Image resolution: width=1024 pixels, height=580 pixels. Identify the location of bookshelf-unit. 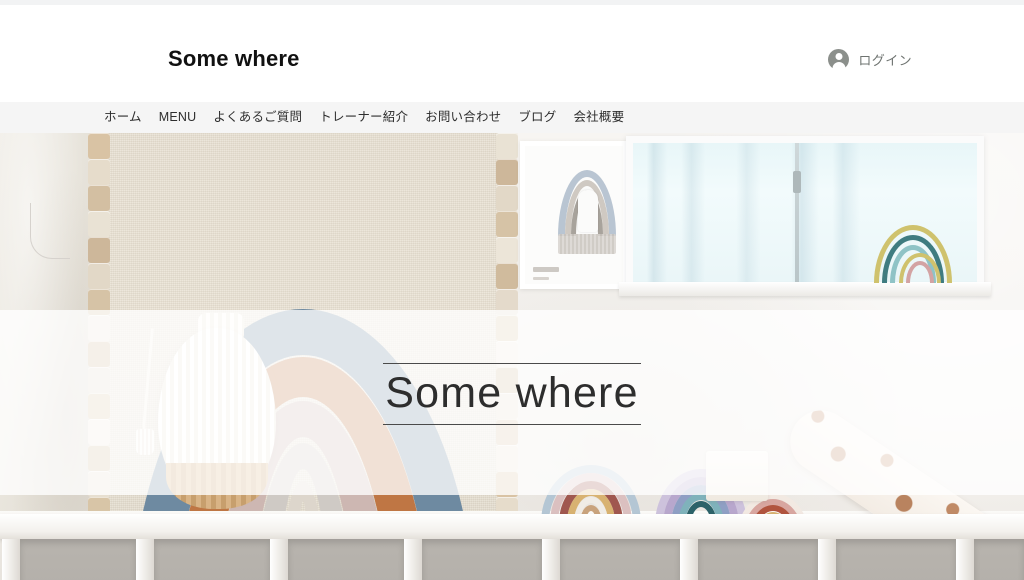
(512, 547).